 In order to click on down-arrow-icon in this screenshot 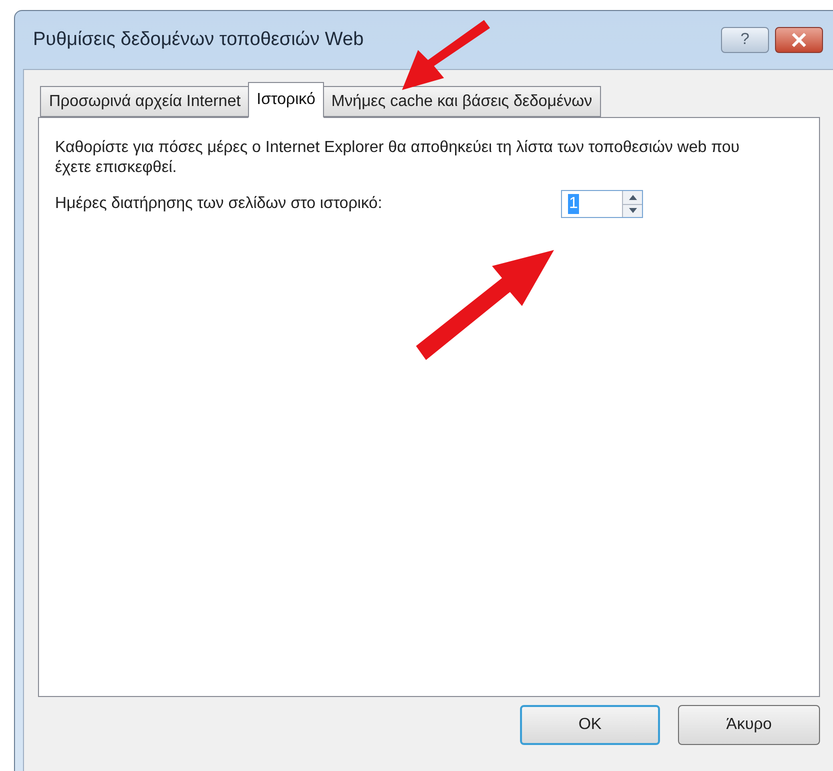, I will do `click(632, 211)`.